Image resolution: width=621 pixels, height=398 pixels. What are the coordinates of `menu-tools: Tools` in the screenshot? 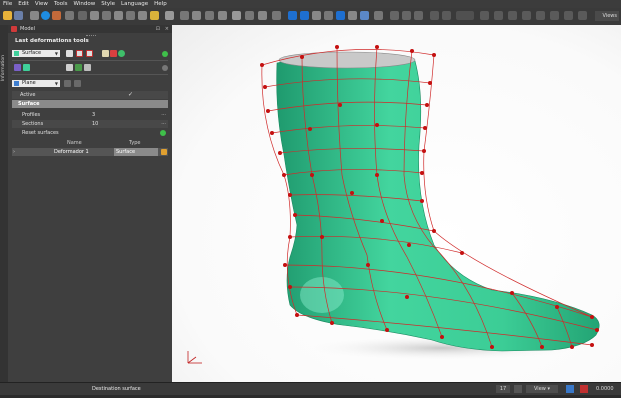 It's located at (61, 4).